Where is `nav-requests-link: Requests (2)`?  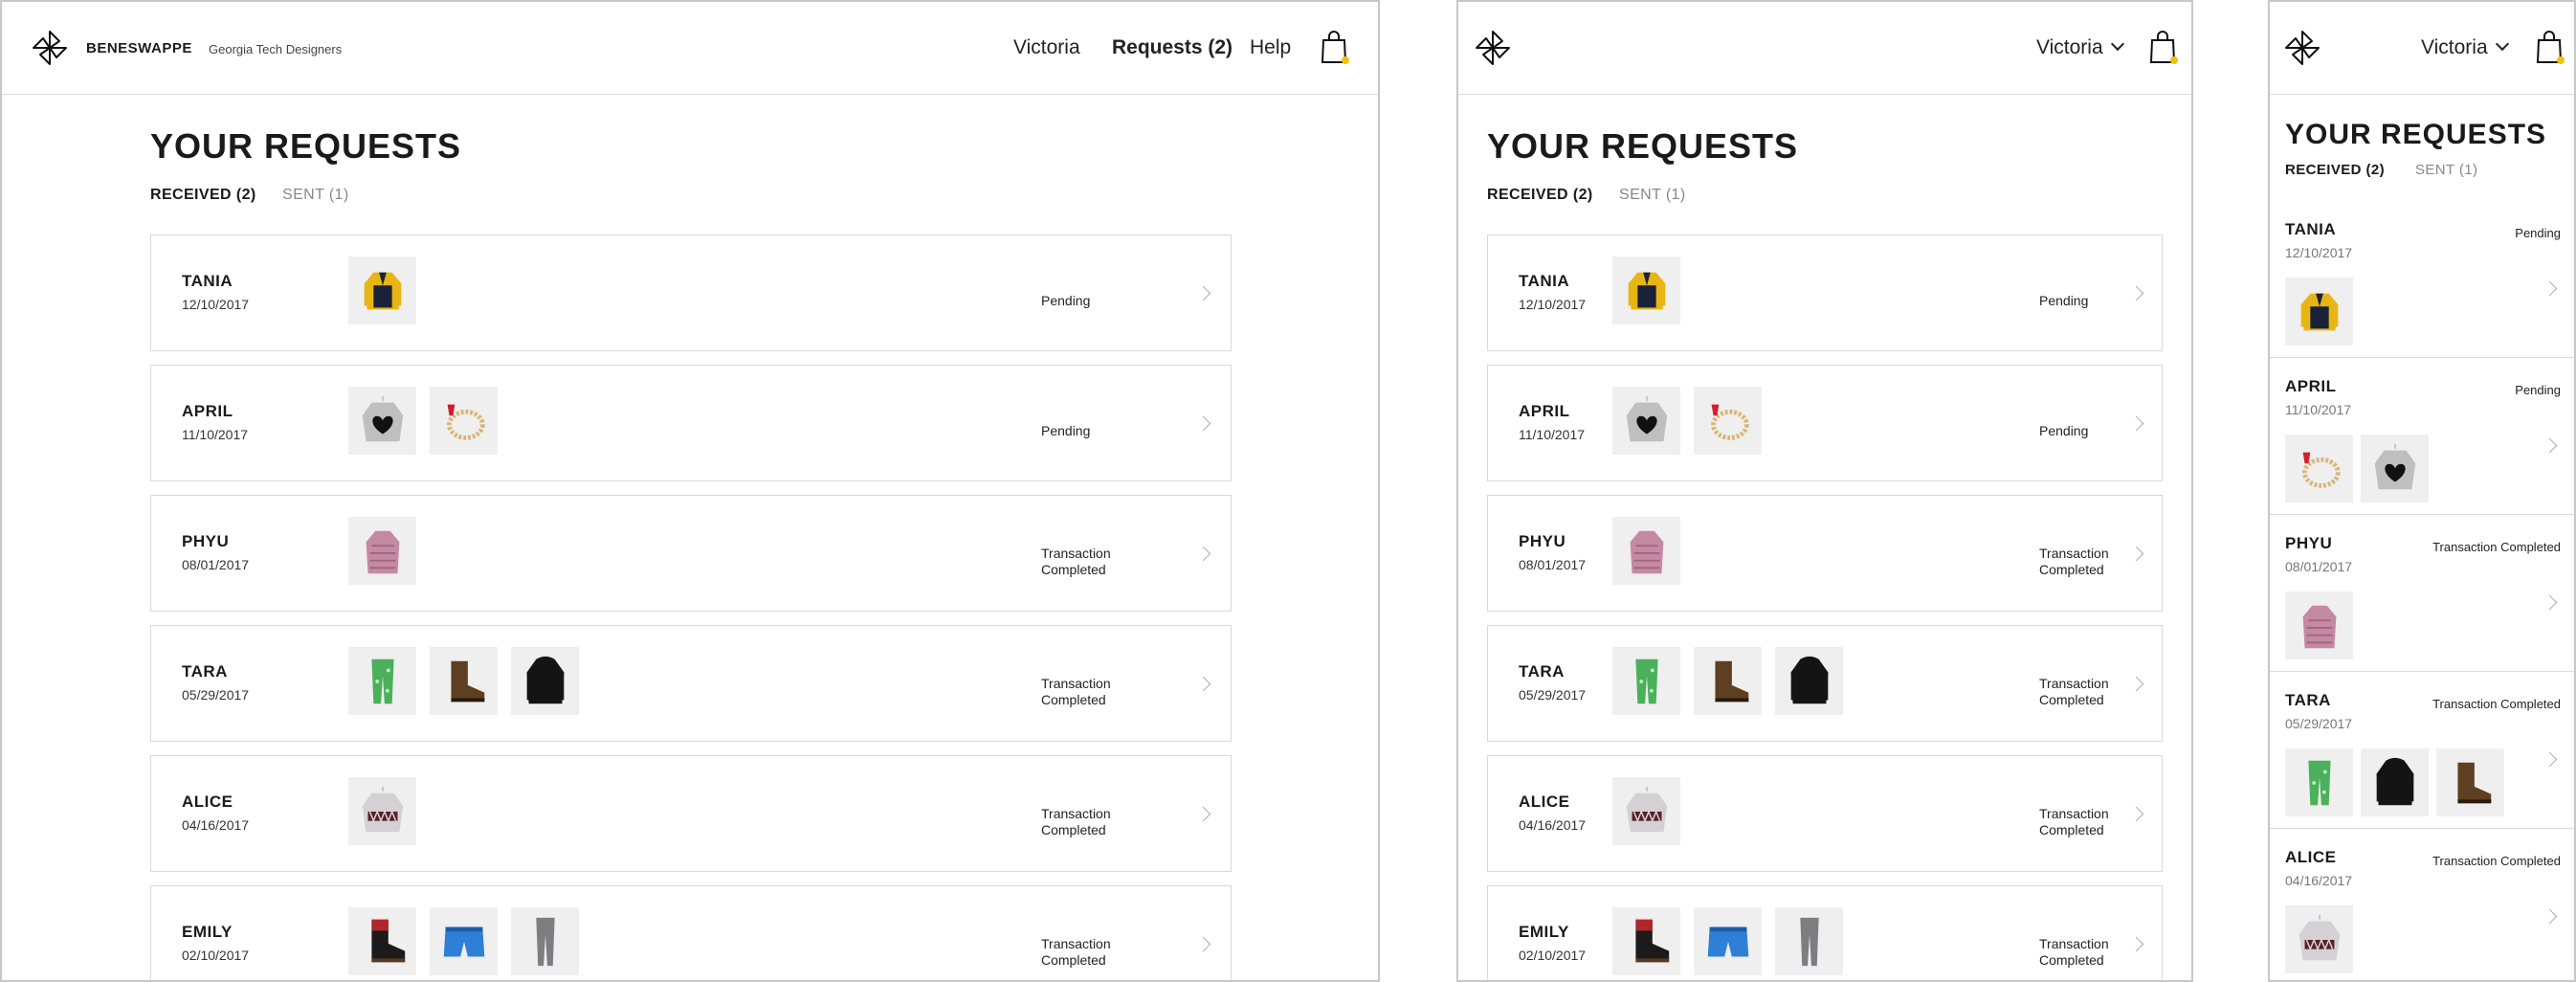 nav-requests-link: Requests (2) is located at coordinates (1172, 47).